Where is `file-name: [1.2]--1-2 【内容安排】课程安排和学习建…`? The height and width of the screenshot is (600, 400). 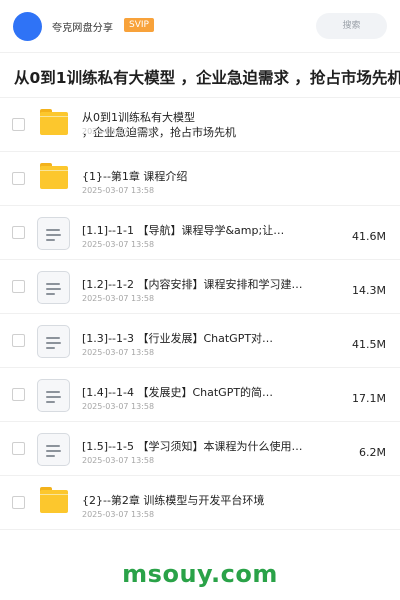 file-name: [1.2]--1-2 【内容安排】课程安排和学习建… is located at coordinates (192, 284).